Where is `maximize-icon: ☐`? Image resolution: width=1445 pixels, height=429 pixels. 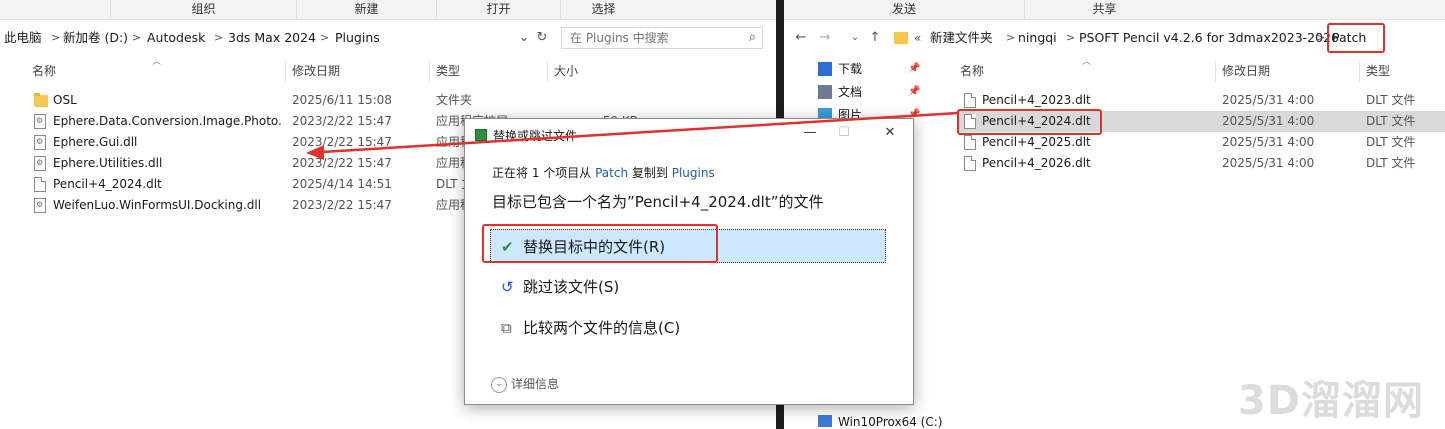 maximize-icon: ☐ is located at coordinates (844, 133).